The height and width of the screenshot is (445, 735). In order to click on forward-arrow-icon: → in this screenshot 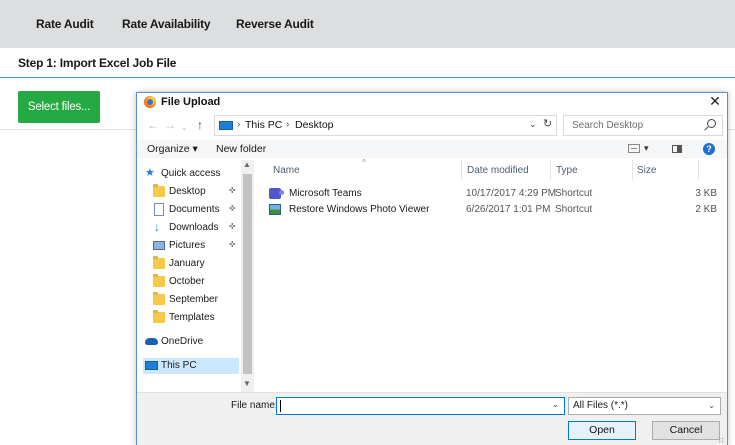, I will do `click(170, 125)`.